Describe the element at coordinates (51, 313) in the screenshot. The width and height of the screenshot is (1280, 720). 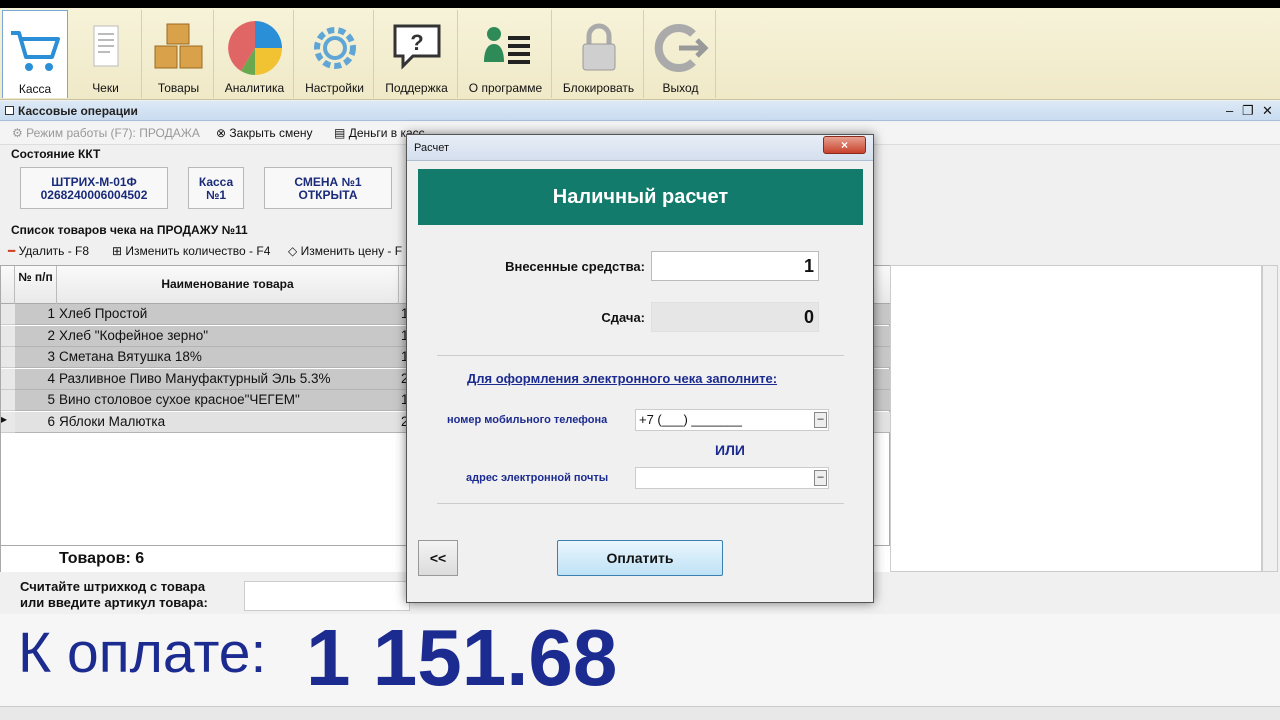
I see `row-number: 1` at that location.